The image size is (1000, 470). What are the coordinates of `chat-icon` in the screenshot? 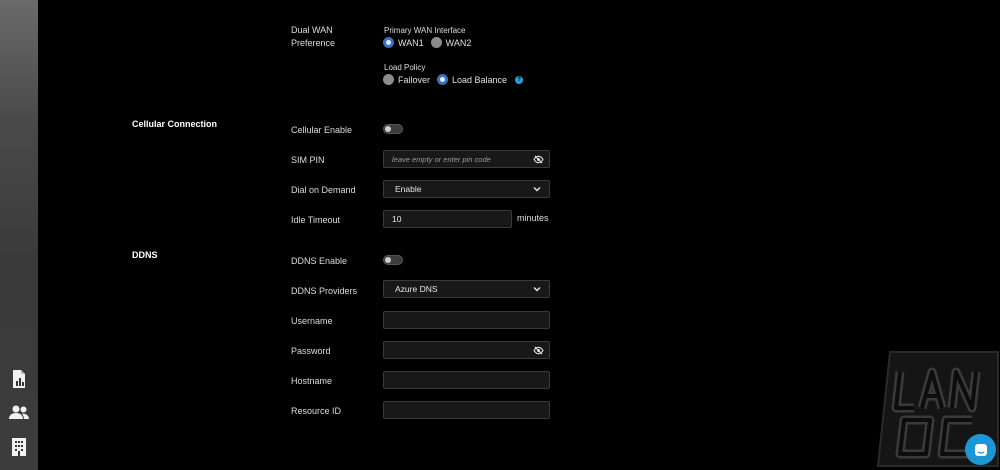 It's located at (980, 449).